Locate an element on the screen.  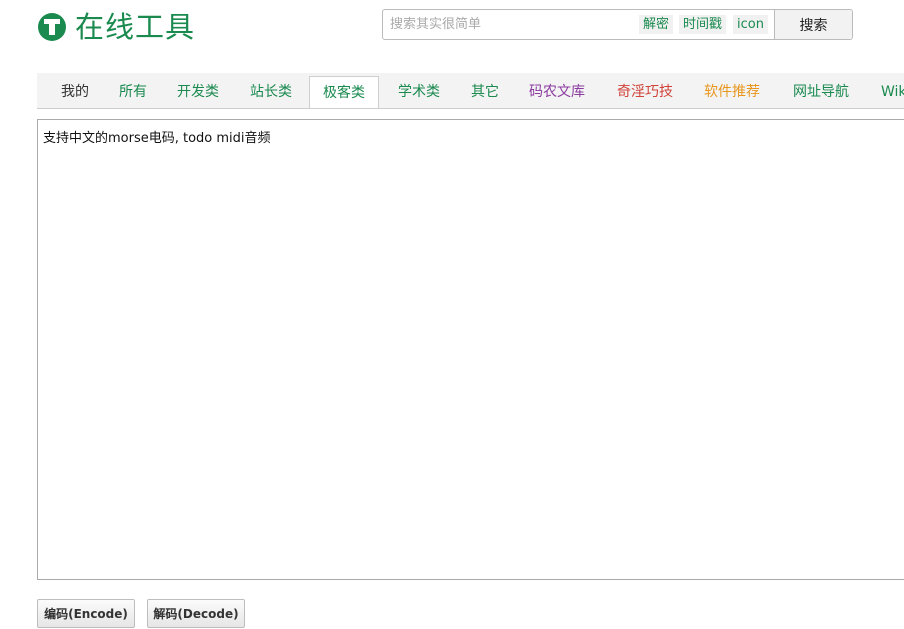
tab-other: 其它 is located at coordinates (485, 90).